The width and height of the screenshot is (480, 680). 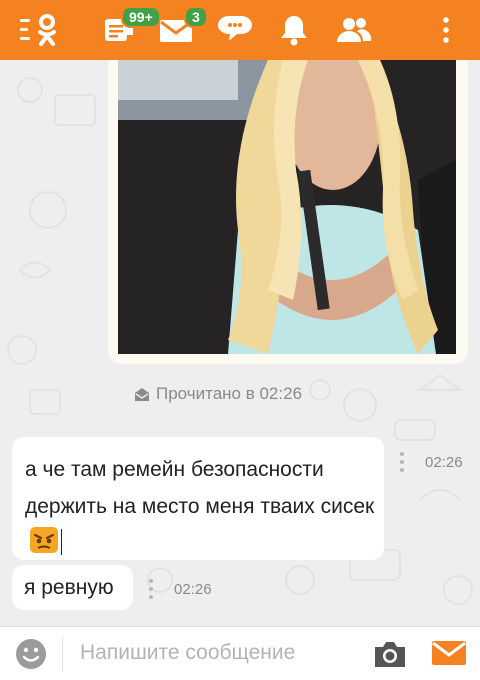 I want to click on message-bubble: я ревную, so click(x=72, y=587).